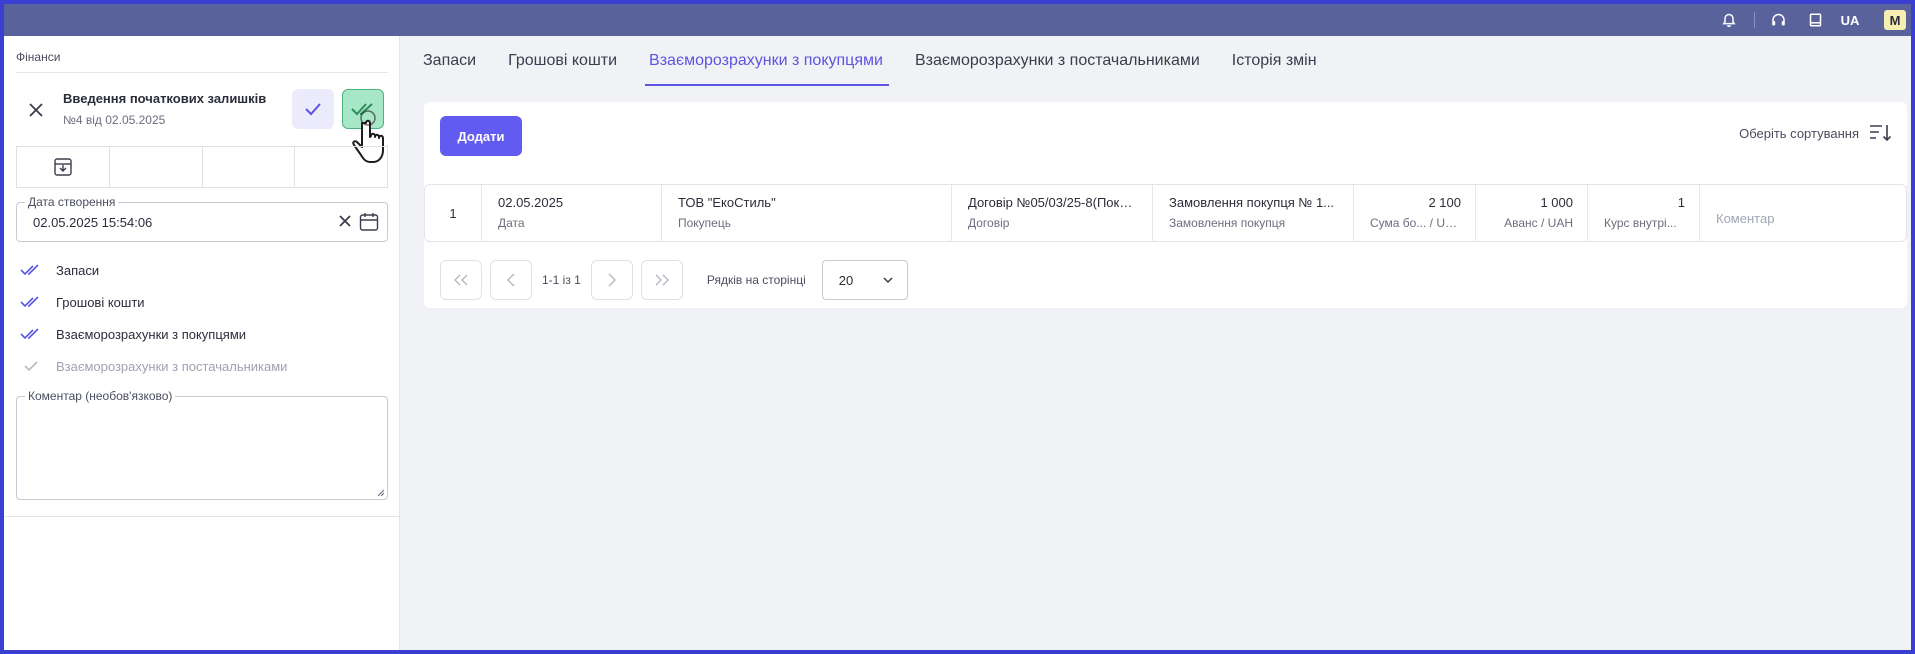  Describe the element at coordinates (704, 223) in the screenshot. I see `cell-label: Покупець` at that location.